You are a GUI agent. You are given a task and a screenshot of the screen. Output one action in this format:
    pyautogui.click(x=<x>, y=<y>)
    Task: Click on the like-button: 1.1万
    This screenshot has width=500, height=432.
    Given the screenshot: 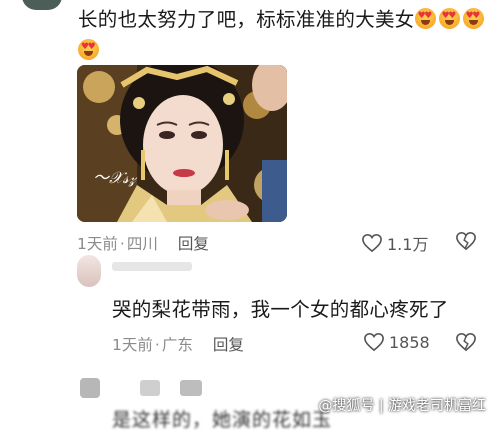 What is the action you would take?
    pyautogui.click(x=394, y=243)
    